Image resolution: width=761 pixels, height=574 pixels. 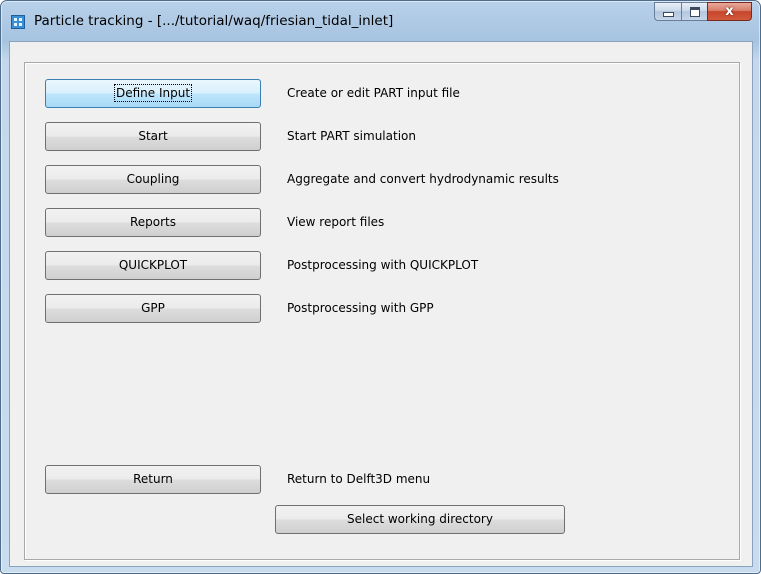 I want to click on select-working-directory-button: Select working directory, so click(x=420, y=519).